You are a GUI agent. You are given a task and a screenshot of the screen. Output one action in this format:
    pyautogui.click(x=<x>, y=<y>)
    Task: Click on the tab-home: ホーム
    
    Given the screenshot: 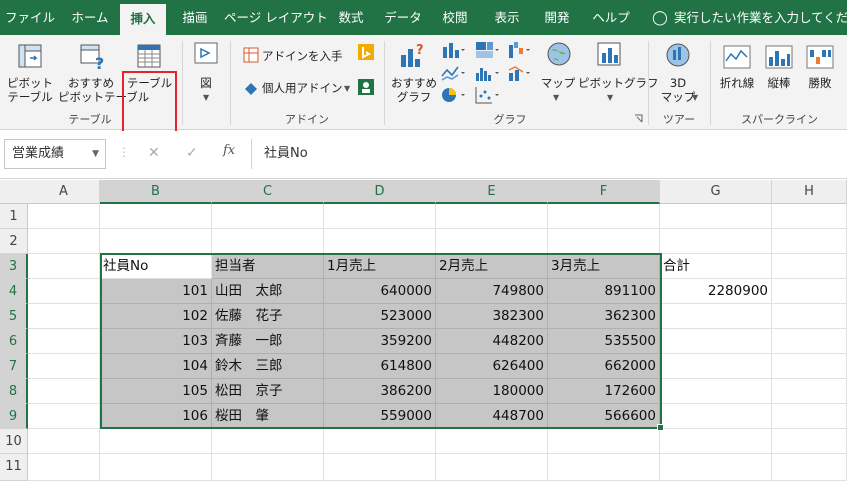 What is the action you would take?
    pyautogui.click(x=90, y=17)
    